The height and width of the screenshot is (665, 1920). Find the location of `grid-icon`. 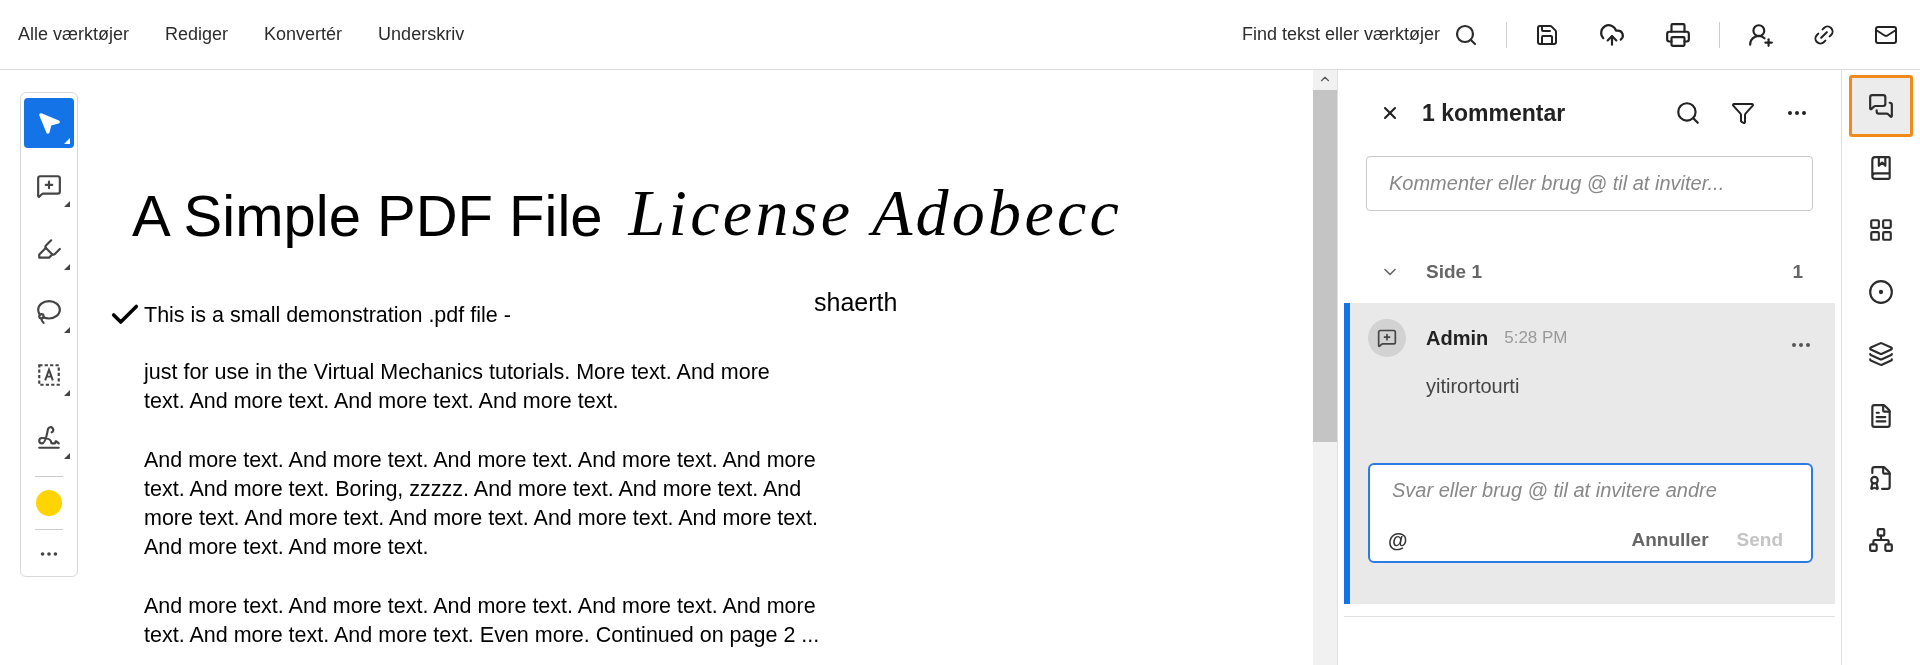

grid-icon is located at coordinates (1881, 230).